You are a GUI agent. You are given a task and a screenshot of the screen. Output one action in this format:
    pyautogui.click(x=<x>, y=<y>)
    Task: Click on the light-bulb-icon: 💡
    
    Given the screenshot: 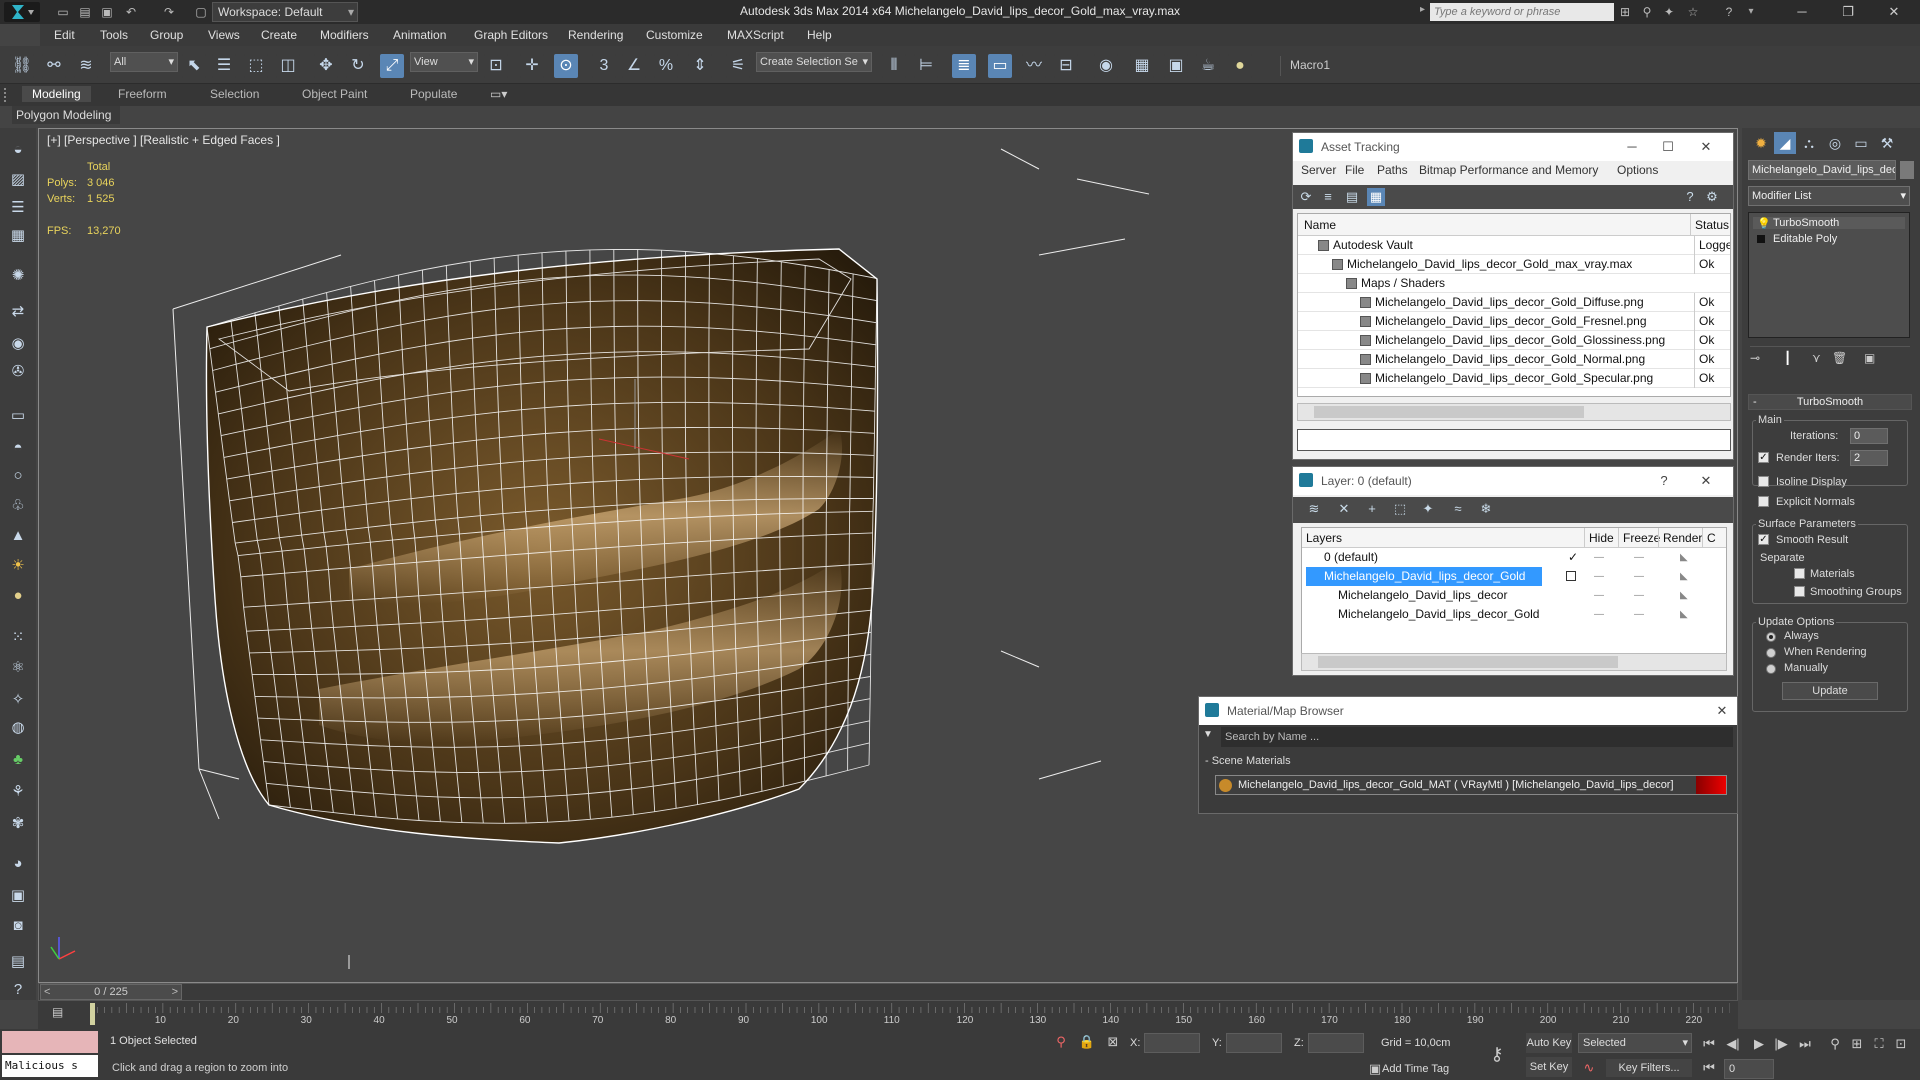 What is the action you would take?
    pyautogui.click(x=1764, y=223)
    